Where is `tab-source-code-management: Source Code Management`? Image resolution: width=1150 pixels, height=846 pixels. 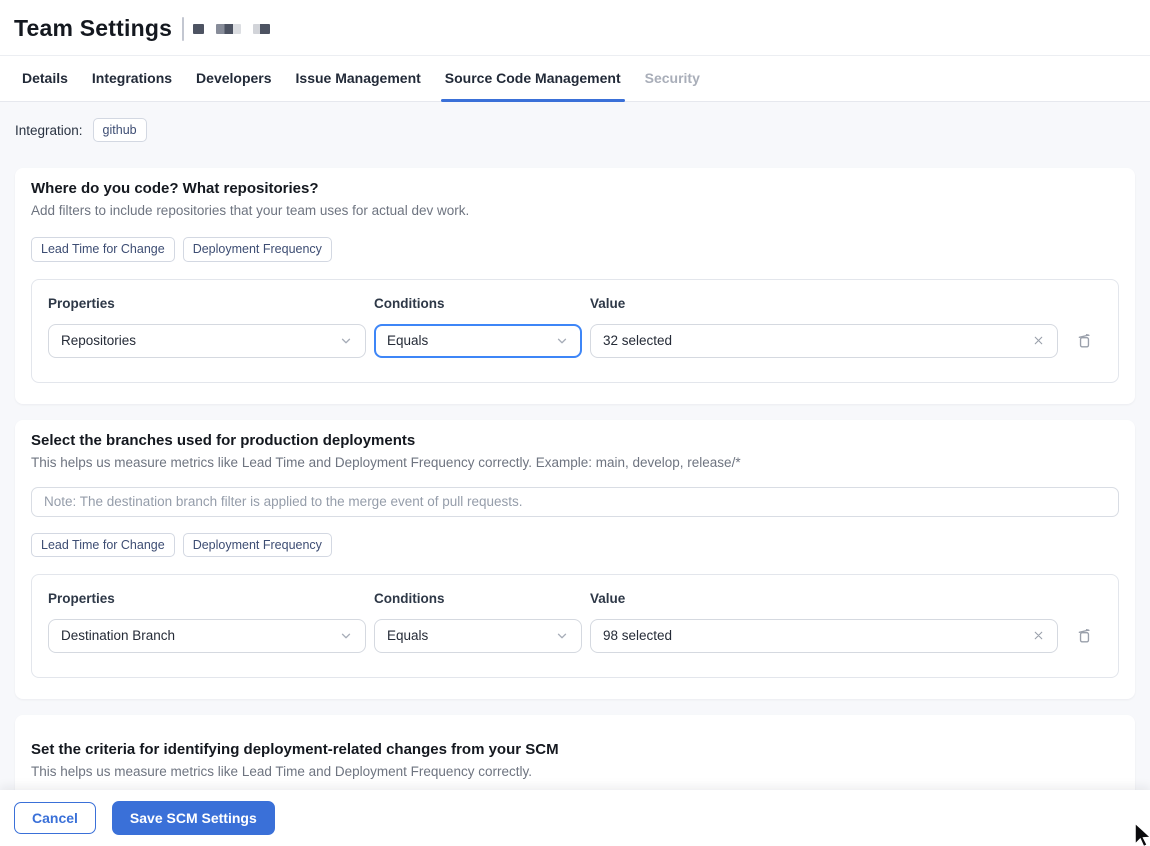
tab-source-code-management: Source Code Management is located at coordinates (533, 79).